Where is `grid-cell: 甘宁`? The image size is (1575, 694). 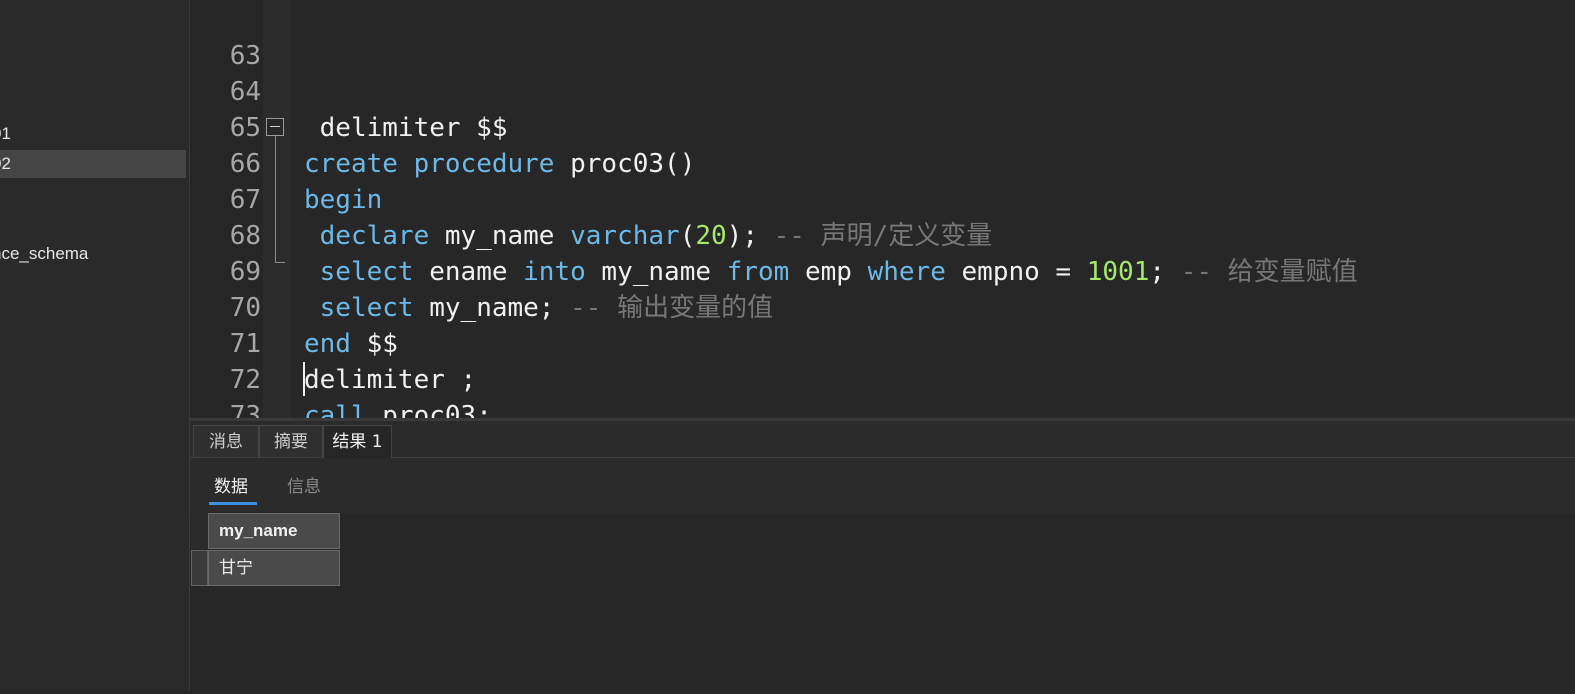 grid-cell: 甘宁 is located at coordinates (274, 568).